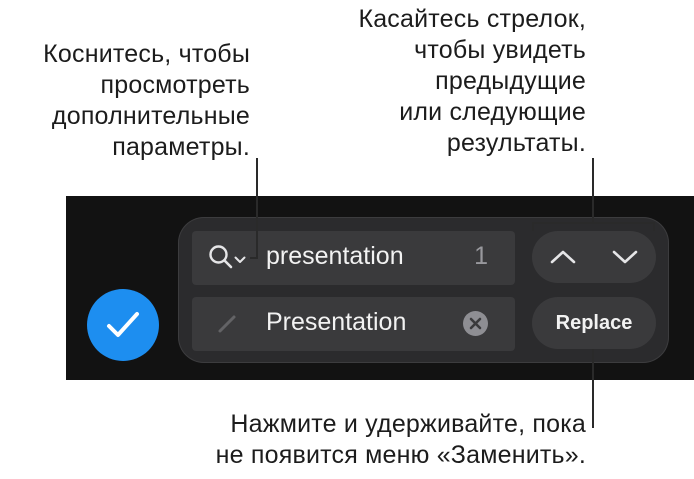 The height and width of the screenshot is (479, 694). I want to click on previous-result-button, so click(563, 257).